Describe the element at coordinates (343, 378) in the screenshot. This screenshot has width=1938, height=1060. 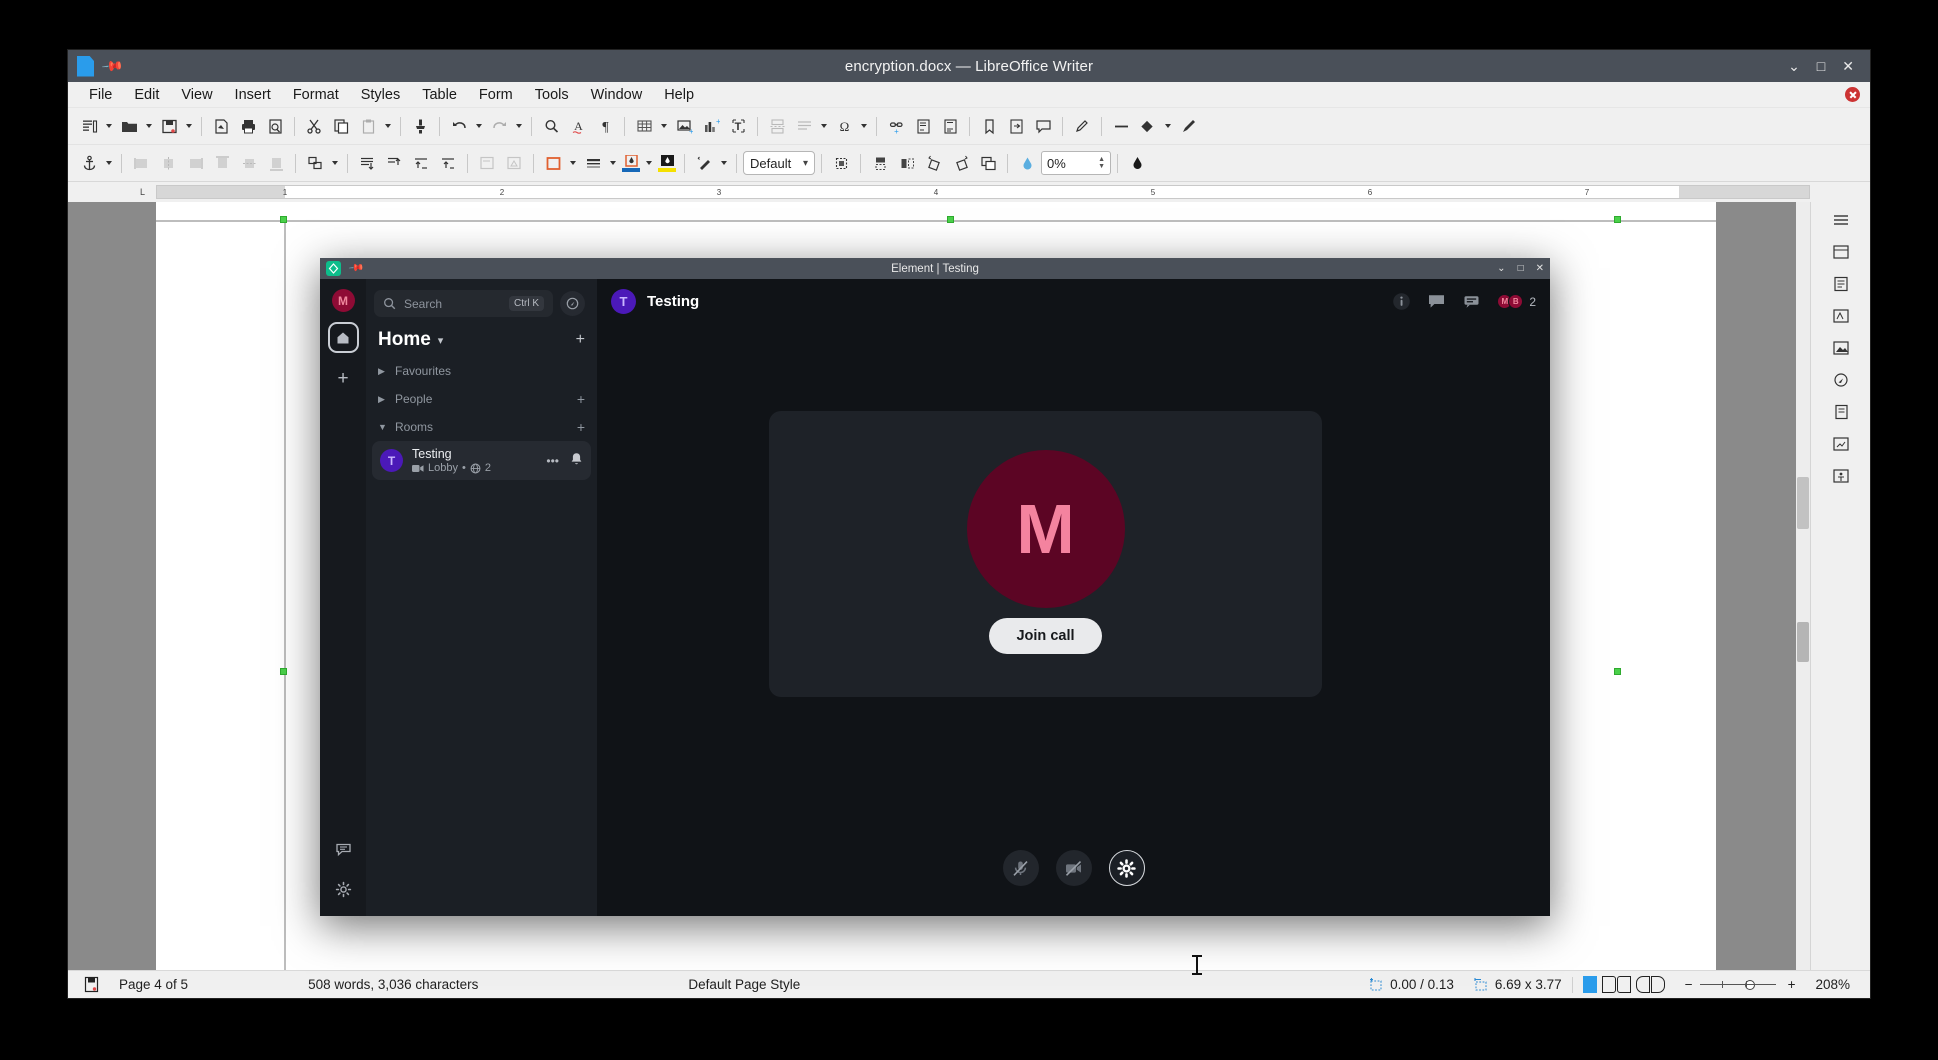
I see `add-space-button: +` at that location.